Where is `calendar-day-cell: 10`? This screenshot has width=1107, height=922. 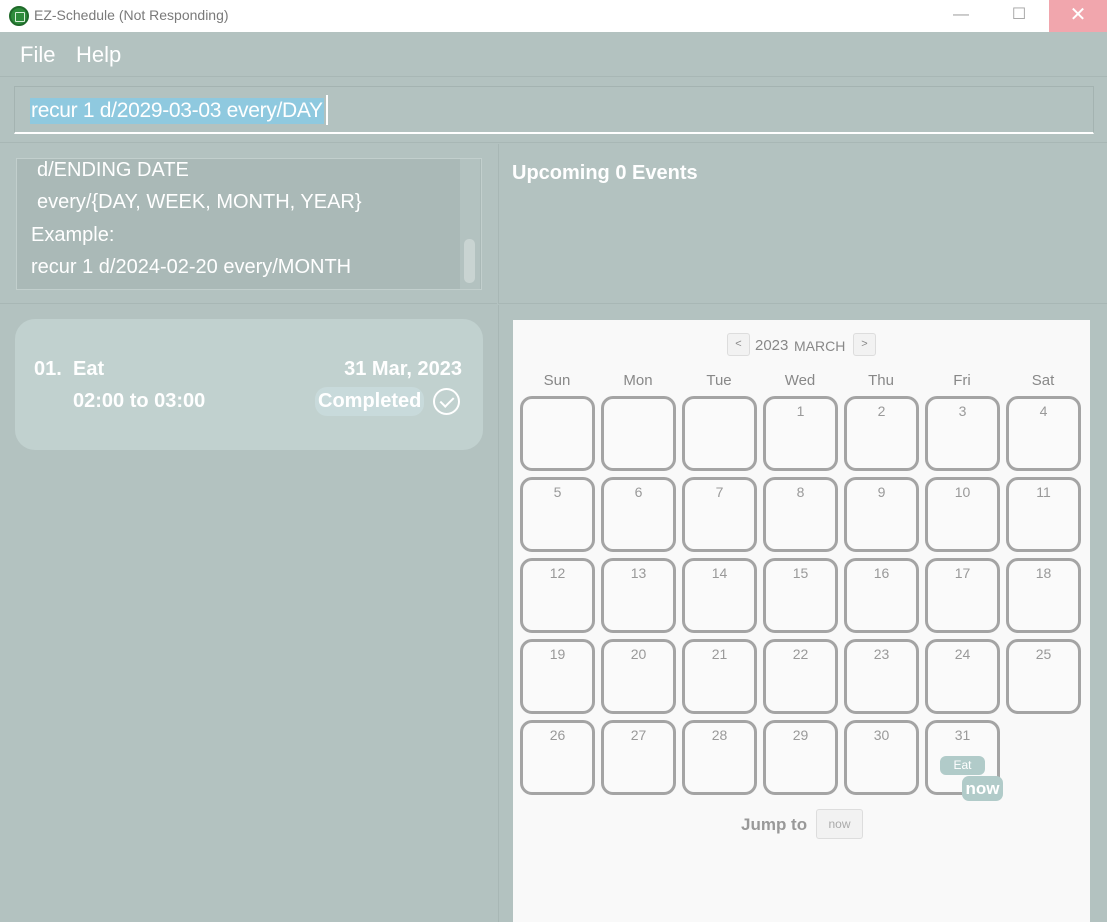 calendar-day-cell: 10 is located at coordinates (962, 514).